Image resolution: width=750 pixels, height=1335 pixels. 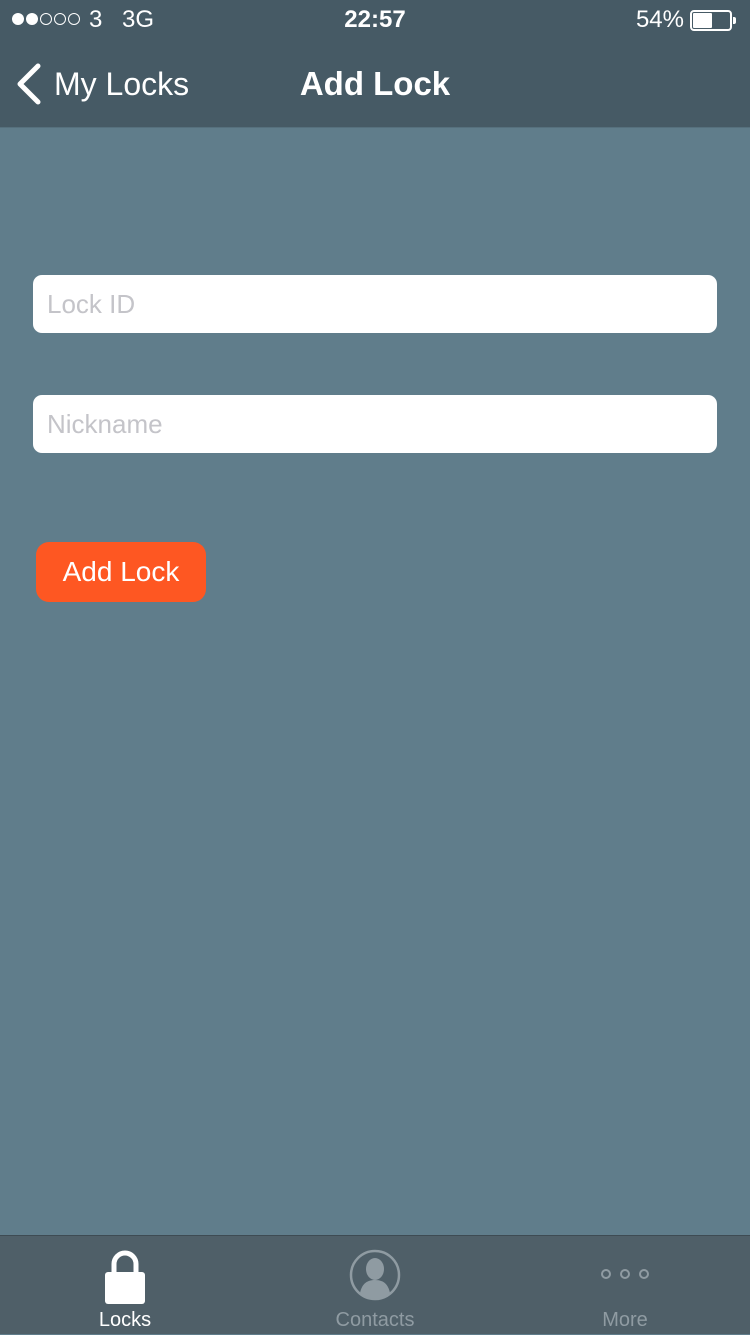 I want to click on battery-percent: 54%, so click(x=659, y=19).